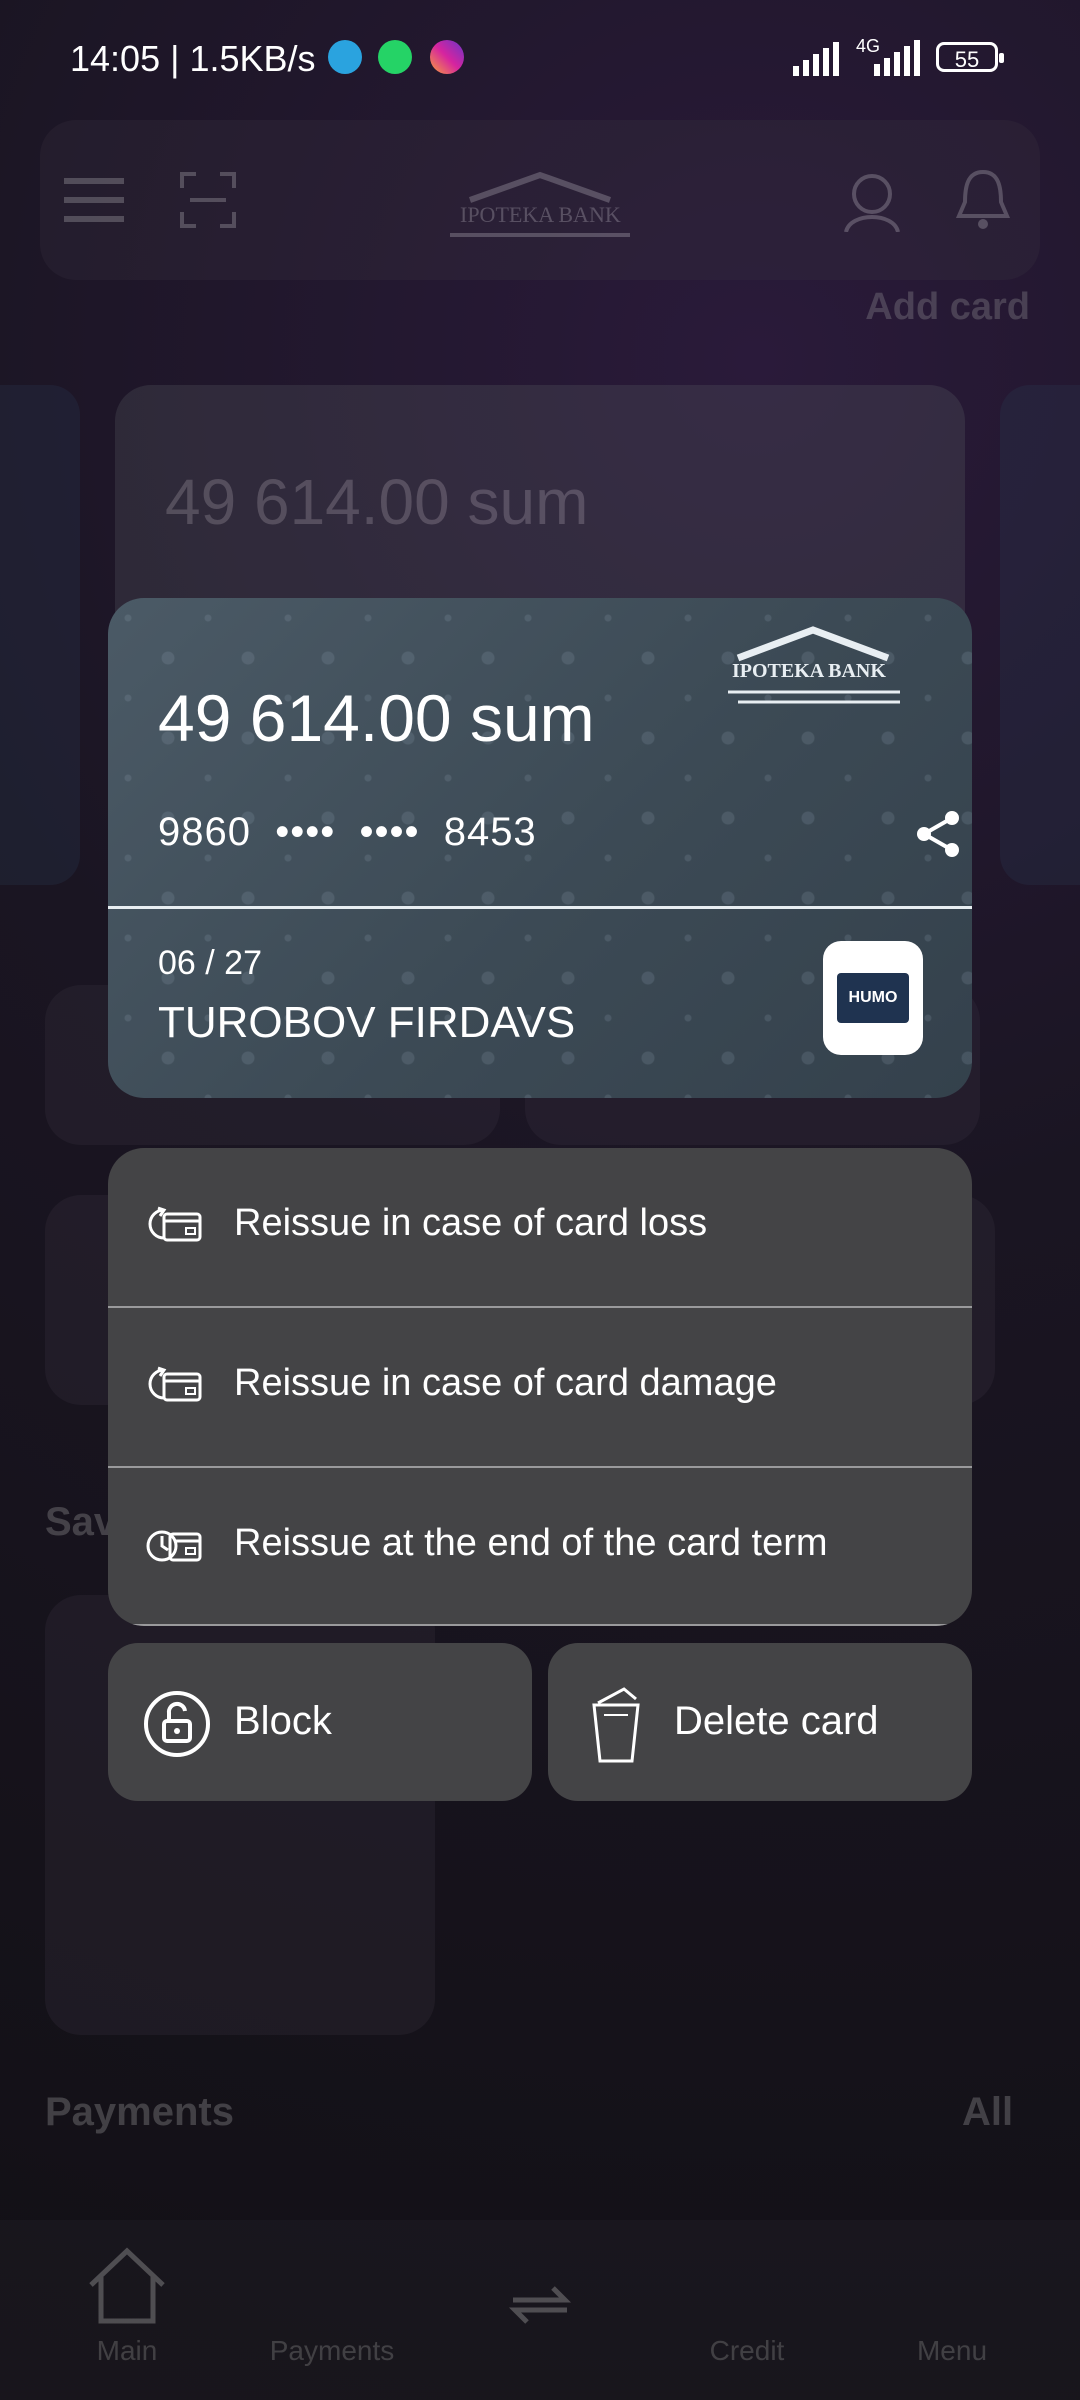 This screenshot has height=2400, width=1080. What do you see at coordinates (872, 200) in the screenshot?
I see `support-icon` at bounding box center [872, 200].